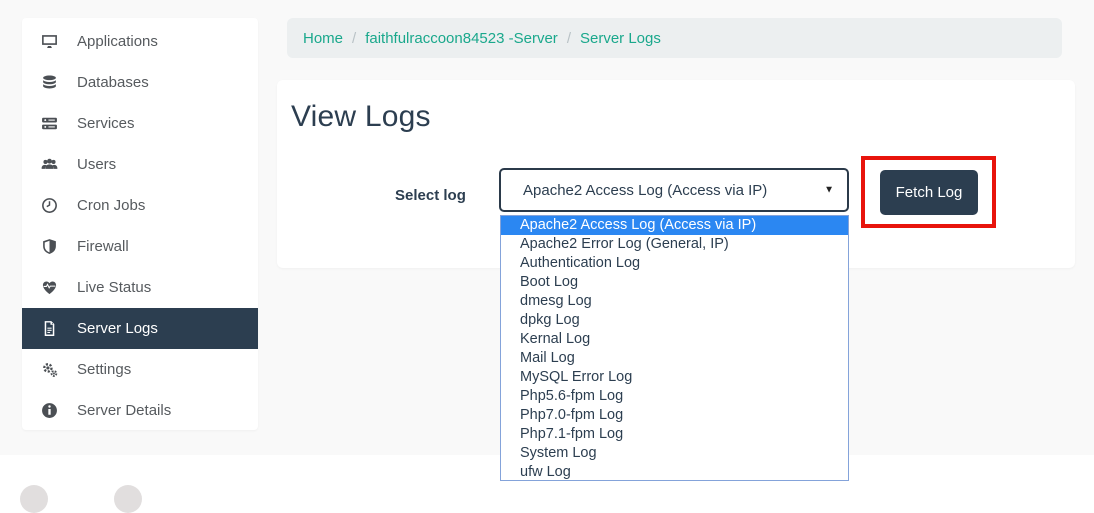  Describe the element at coordinates (140, 369) in the screenshot. I see `sidebar-item-settings: Settings` at that location.